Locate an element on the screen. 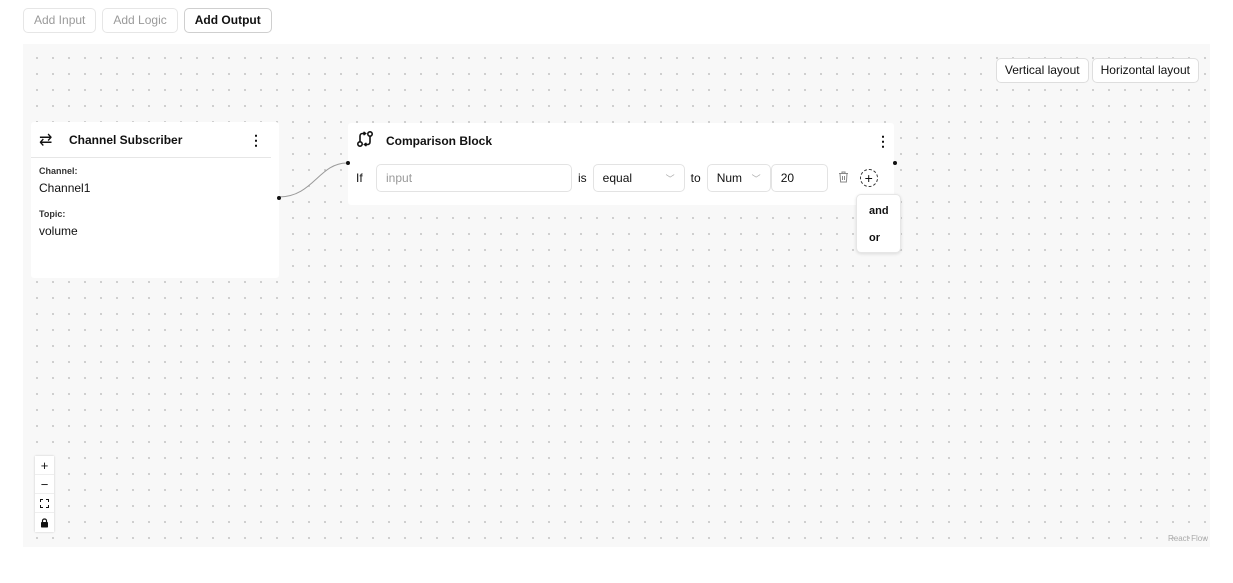 This screenshot has height=583, width=1233. fit-view-button is located at coordinates (44, 503).